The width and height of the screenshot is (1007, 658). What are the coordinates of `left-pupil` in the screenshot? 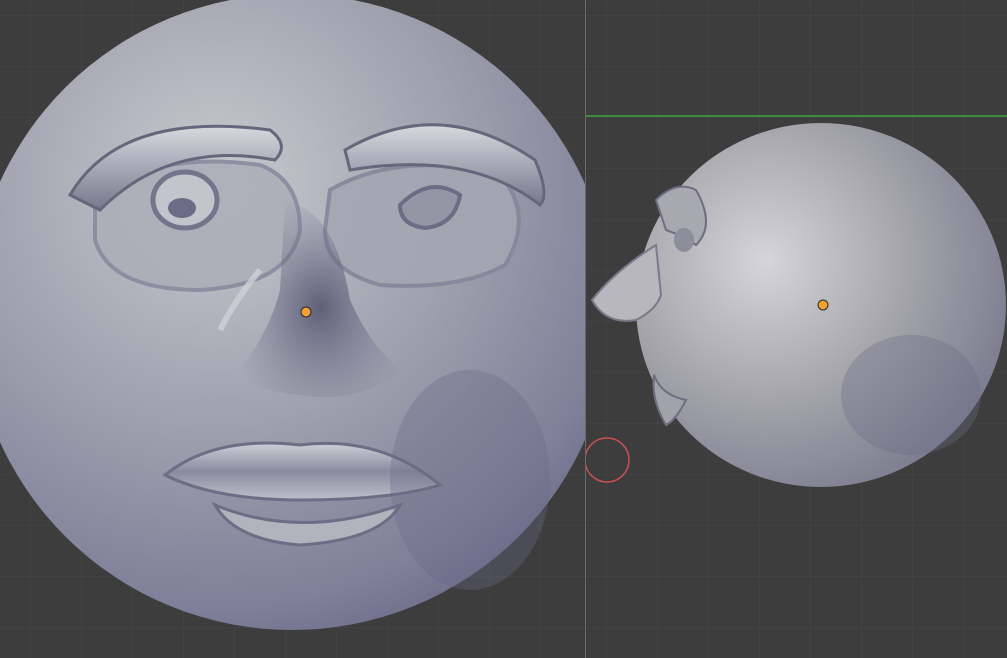 It's located at (182, 208).